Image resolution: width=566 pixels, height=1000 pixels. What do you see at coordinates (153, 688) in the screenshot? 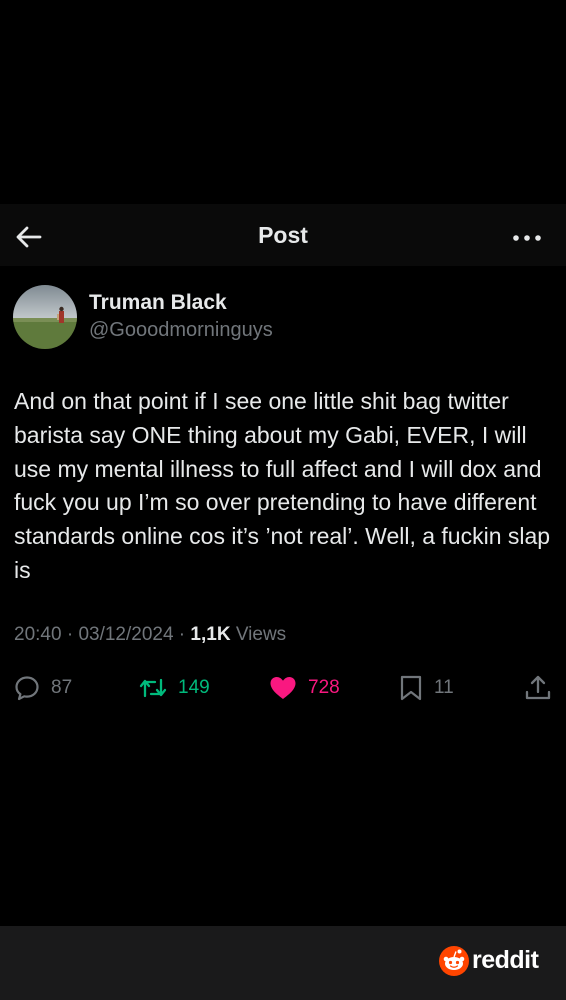
I see `retweet-icon` at bounding box center [153, 688].